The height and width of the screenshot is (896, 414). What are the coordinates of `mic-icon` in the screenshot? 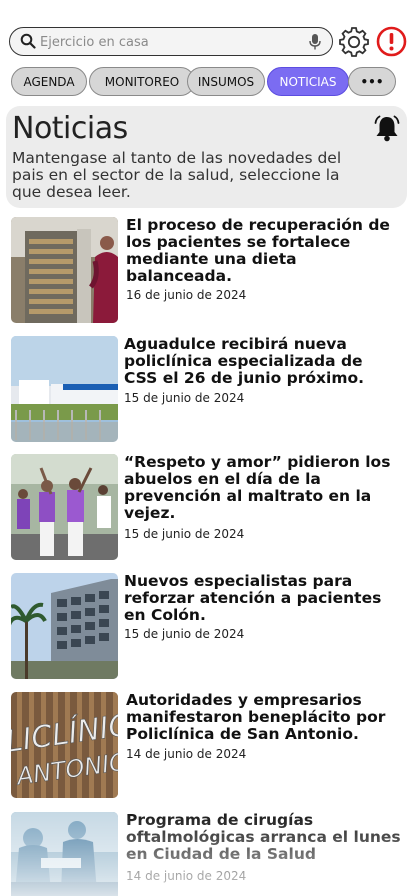 It's located at (315, 42).